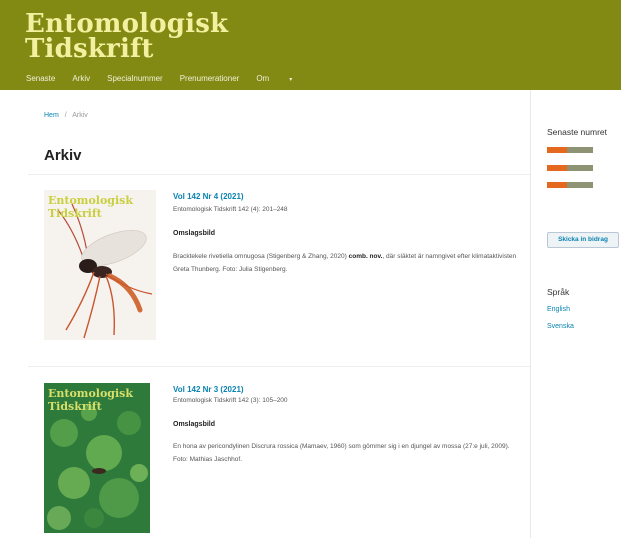 This screenshot has height=538, width=621. Describe the element at coordinates (577, 132) in the screenshot. I see `latest-issue-heading: Senaste numret` at that location.